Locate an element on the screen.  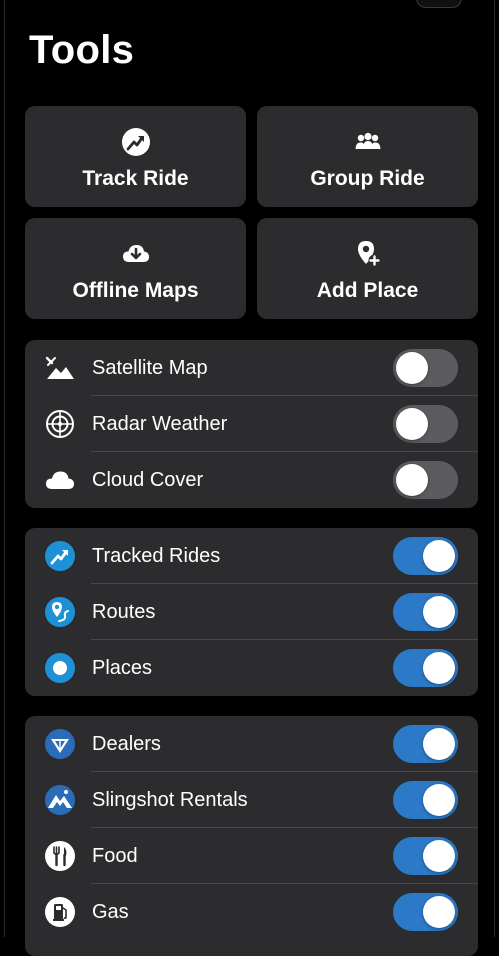
add-place-button: Add Place is located at coordinates (367, 268).